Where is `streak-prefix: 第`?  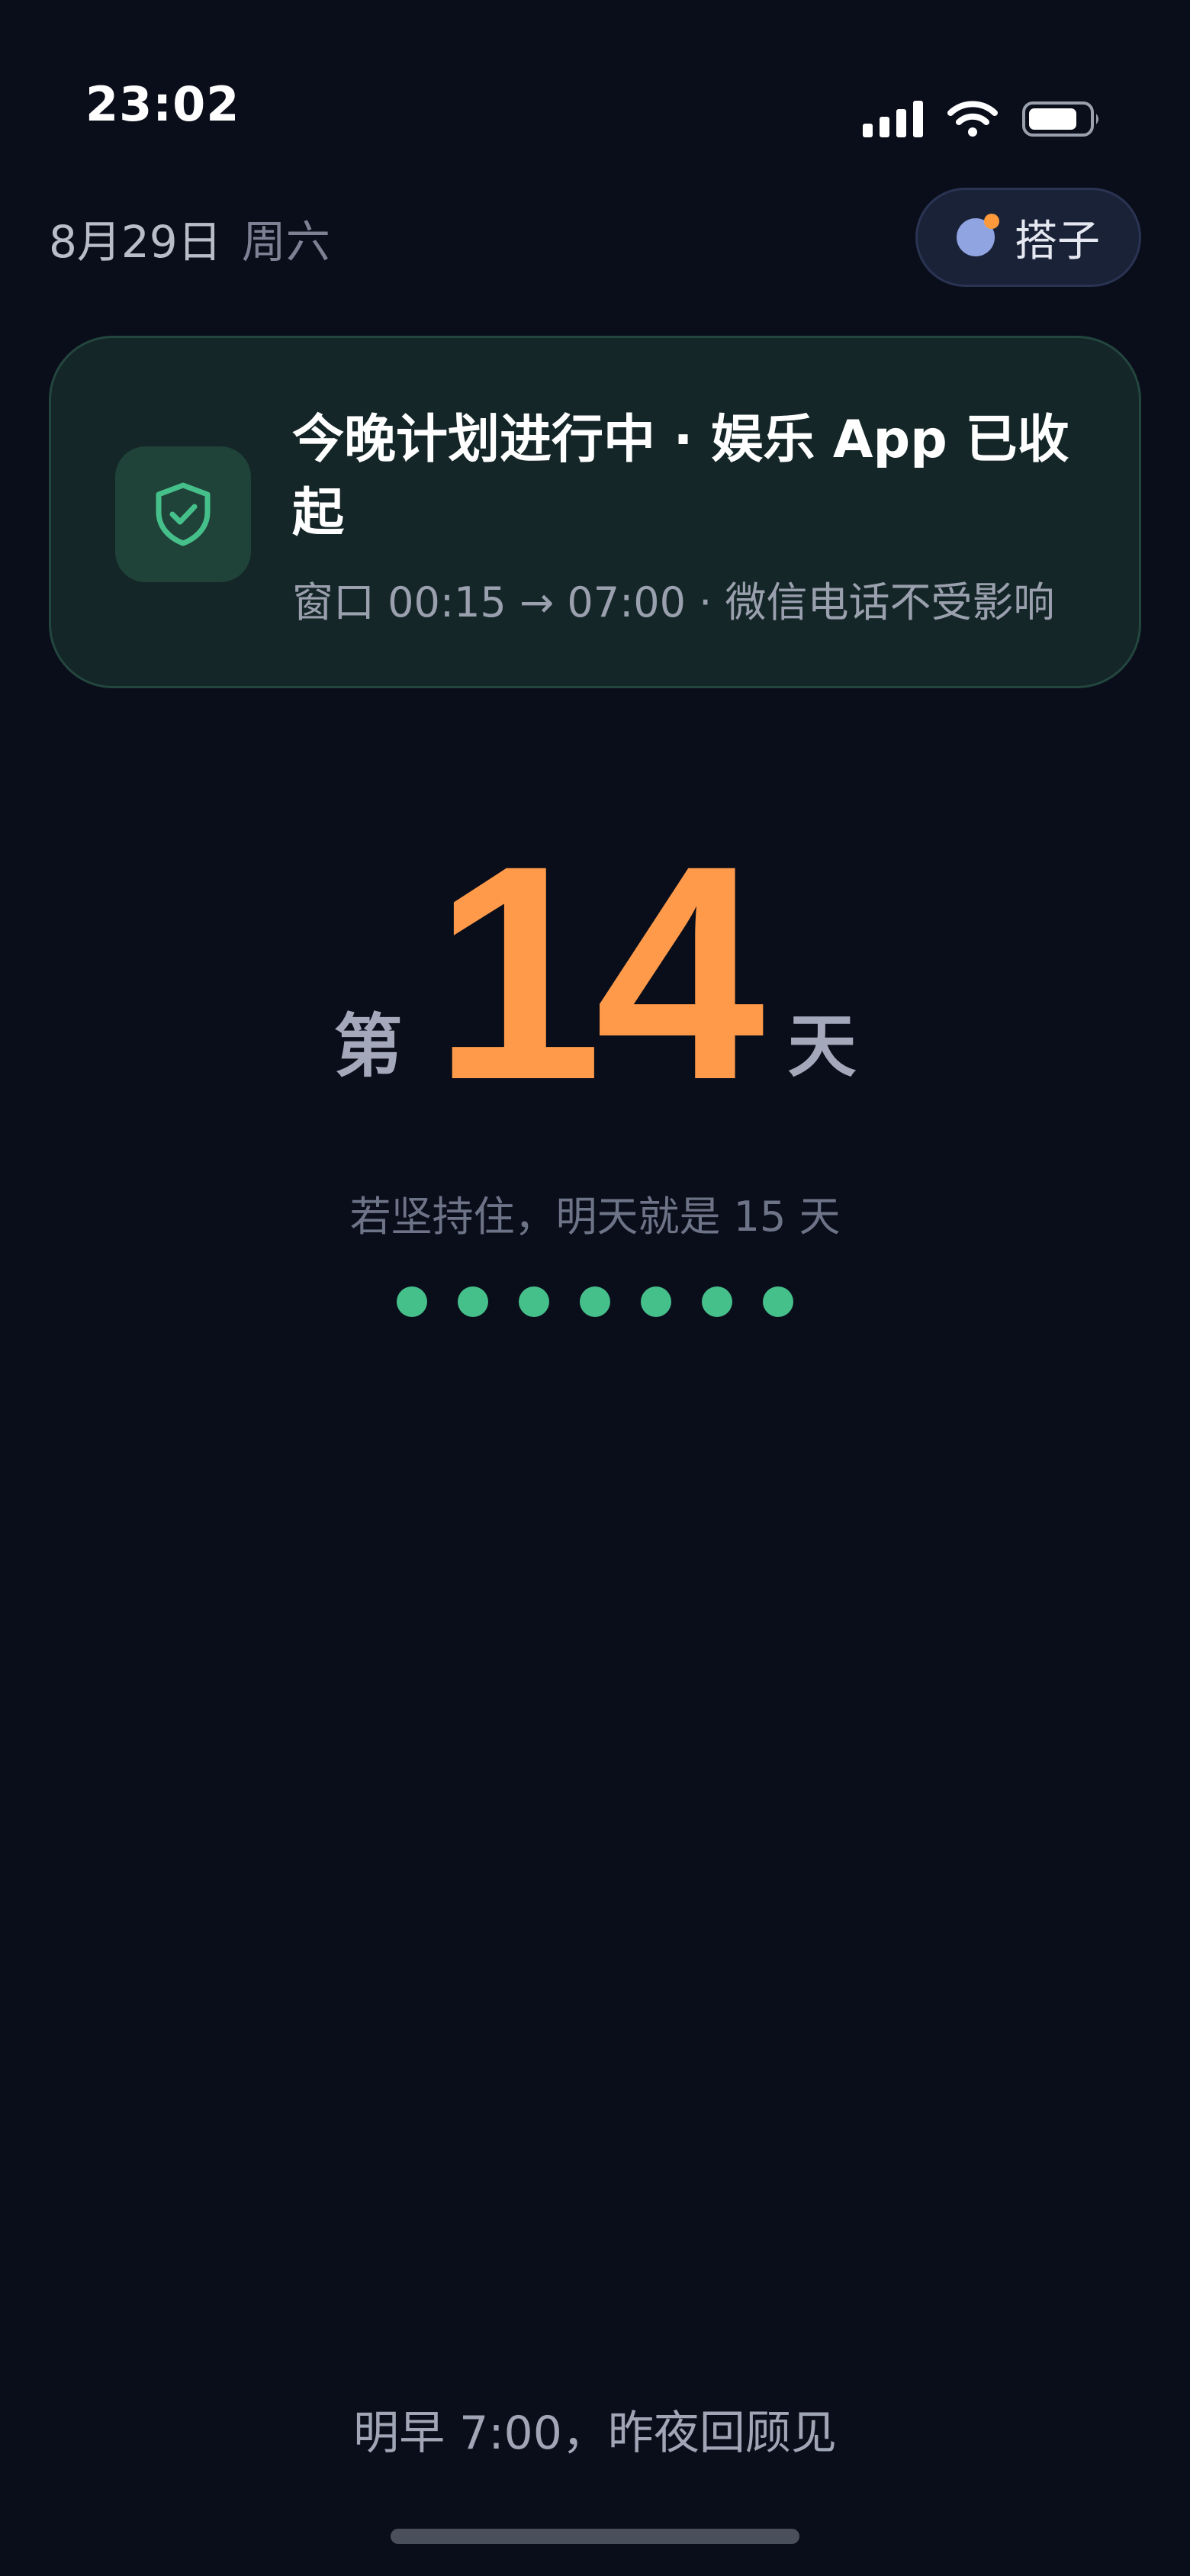 streak-prefix: 第 is located at coordinates (368, 1046).